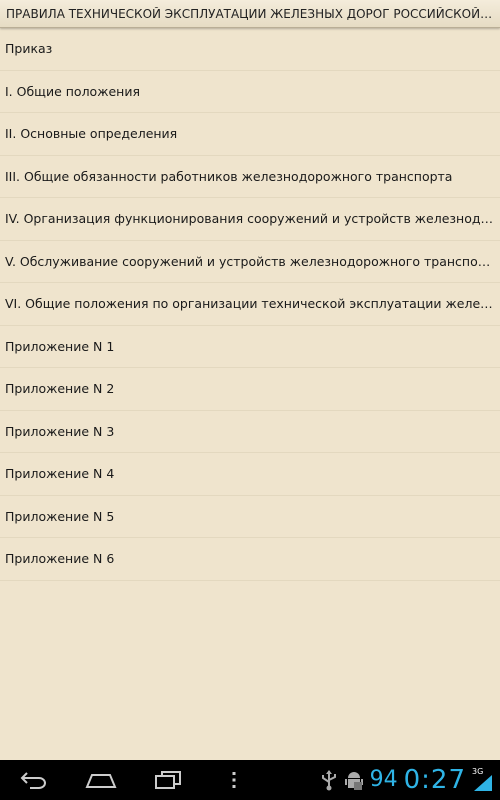 Image resolution: width=500 pixels, height=800 pixels. Describe the element at coordinates (250, 432) in the screenshot. I see `list-item-appendix-3: Приложение N 3` at that location.